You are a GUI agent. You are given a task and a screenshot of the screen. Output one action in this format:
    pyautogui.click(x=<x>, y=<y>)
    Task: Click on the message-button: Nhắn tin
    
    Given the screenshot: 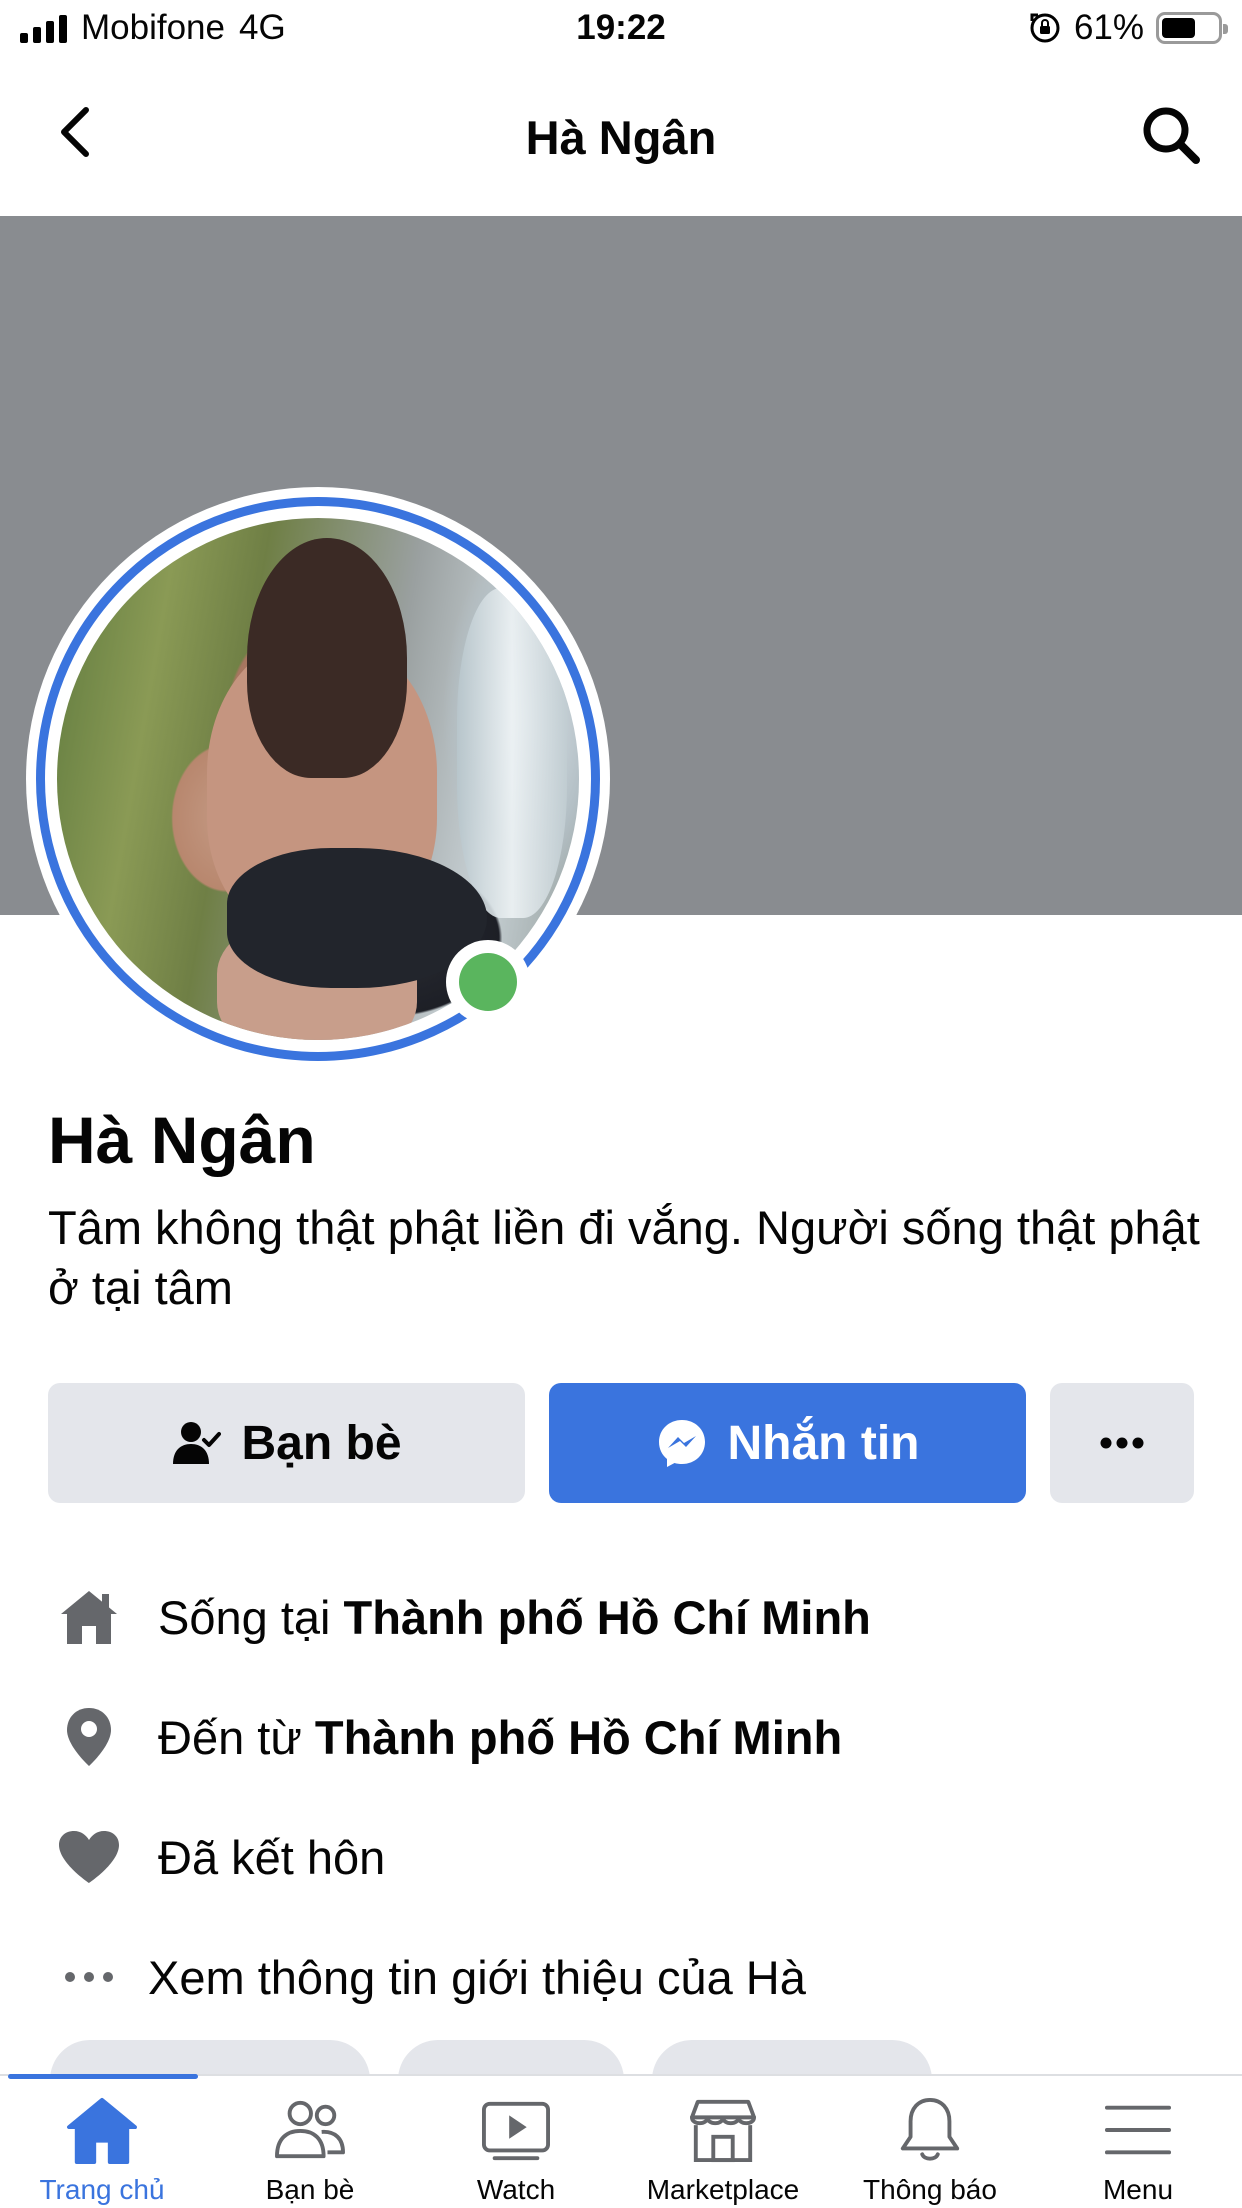 What is the action you would take?
    pyautogui.click(x=787, y=1443)
    